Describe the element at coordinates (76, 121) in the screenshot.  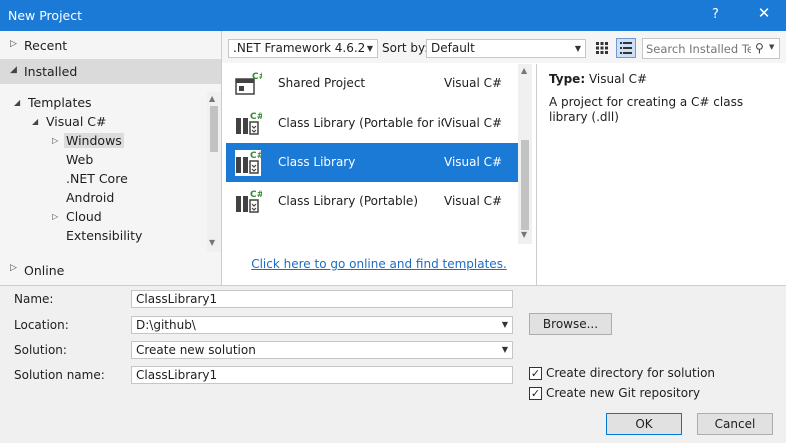
I see `tree-item-label: Visual C#` at that location.